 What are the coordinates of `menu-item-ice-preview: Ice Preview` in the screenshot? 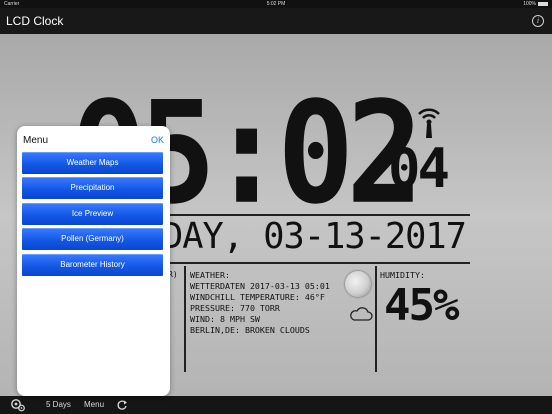 It's located at (92, 213).